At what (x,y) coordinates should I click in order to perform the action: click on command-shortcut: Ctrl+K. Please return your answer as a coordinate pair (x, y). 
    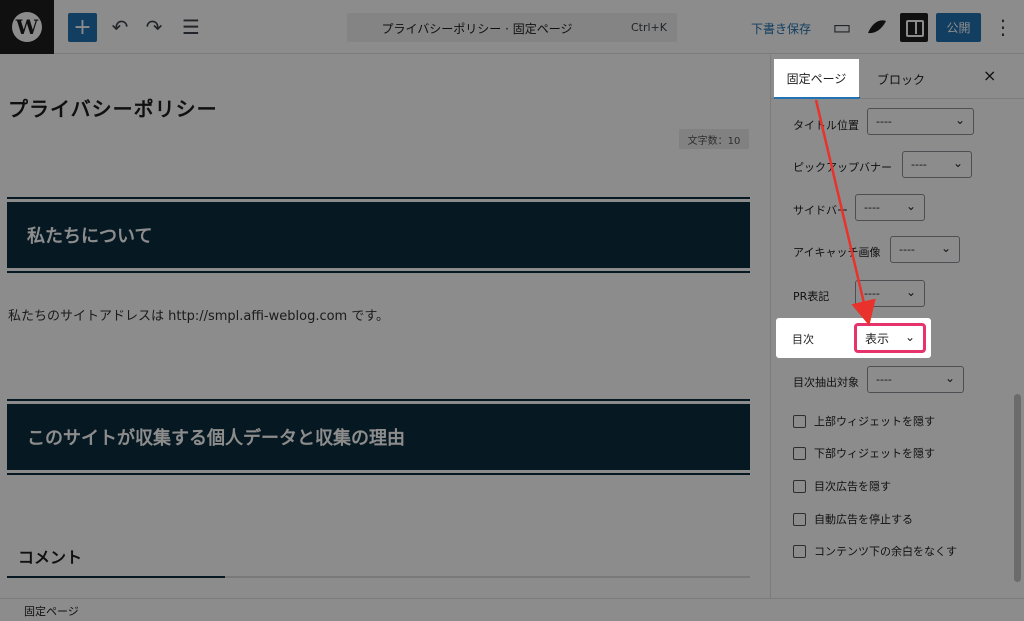
    Looking at the image, I should click on (648, 27).